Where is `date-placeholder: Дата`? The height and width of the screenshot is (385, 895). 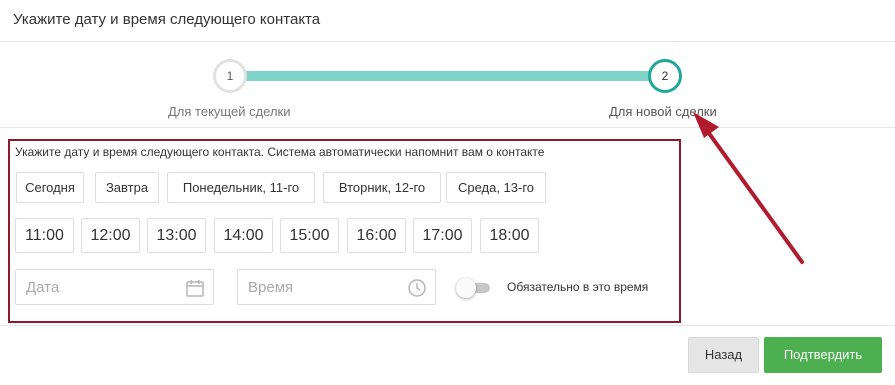 date-placeholder: Дата is located at coordinates (43, 287).